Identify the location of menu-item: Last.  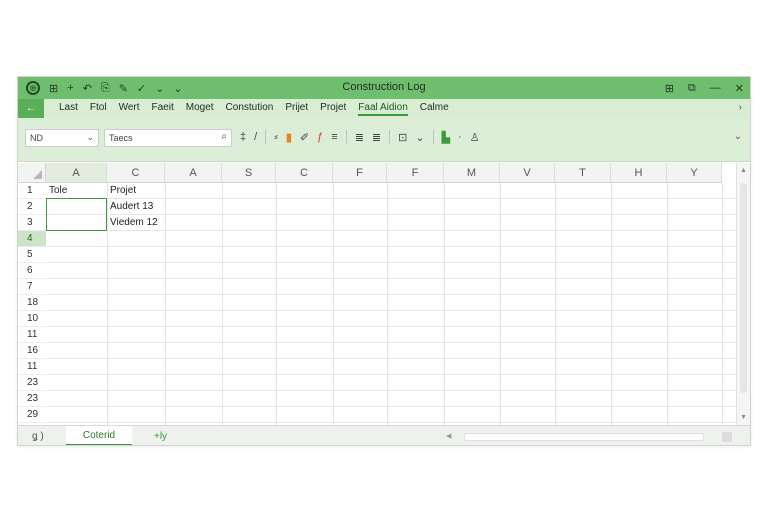
(68, 109).